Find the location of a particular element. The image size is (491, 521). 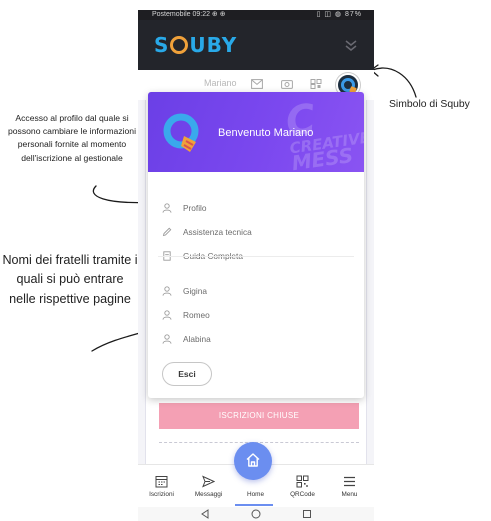

exit-button: Esci is located at coordinates (187, 374).